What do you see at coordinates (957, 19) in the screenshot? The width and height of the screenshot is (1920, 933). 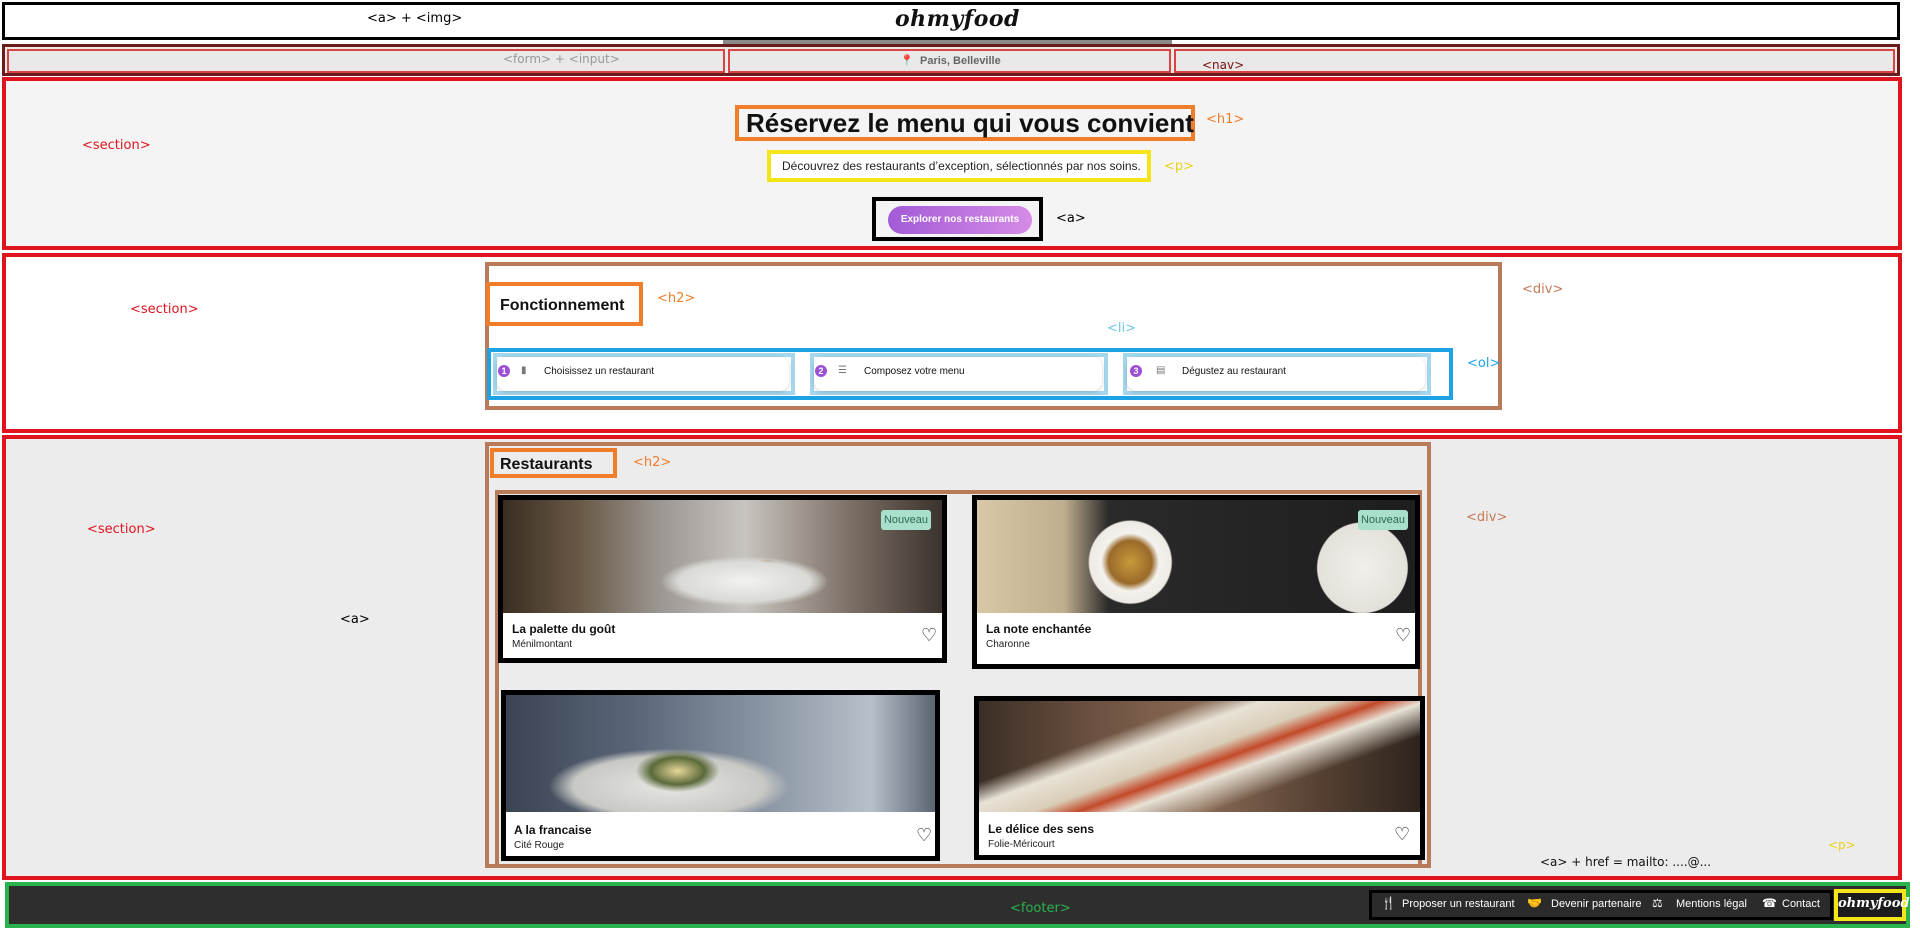 I see `logo-link: ohmyfood` at bounding box center [957, 19].